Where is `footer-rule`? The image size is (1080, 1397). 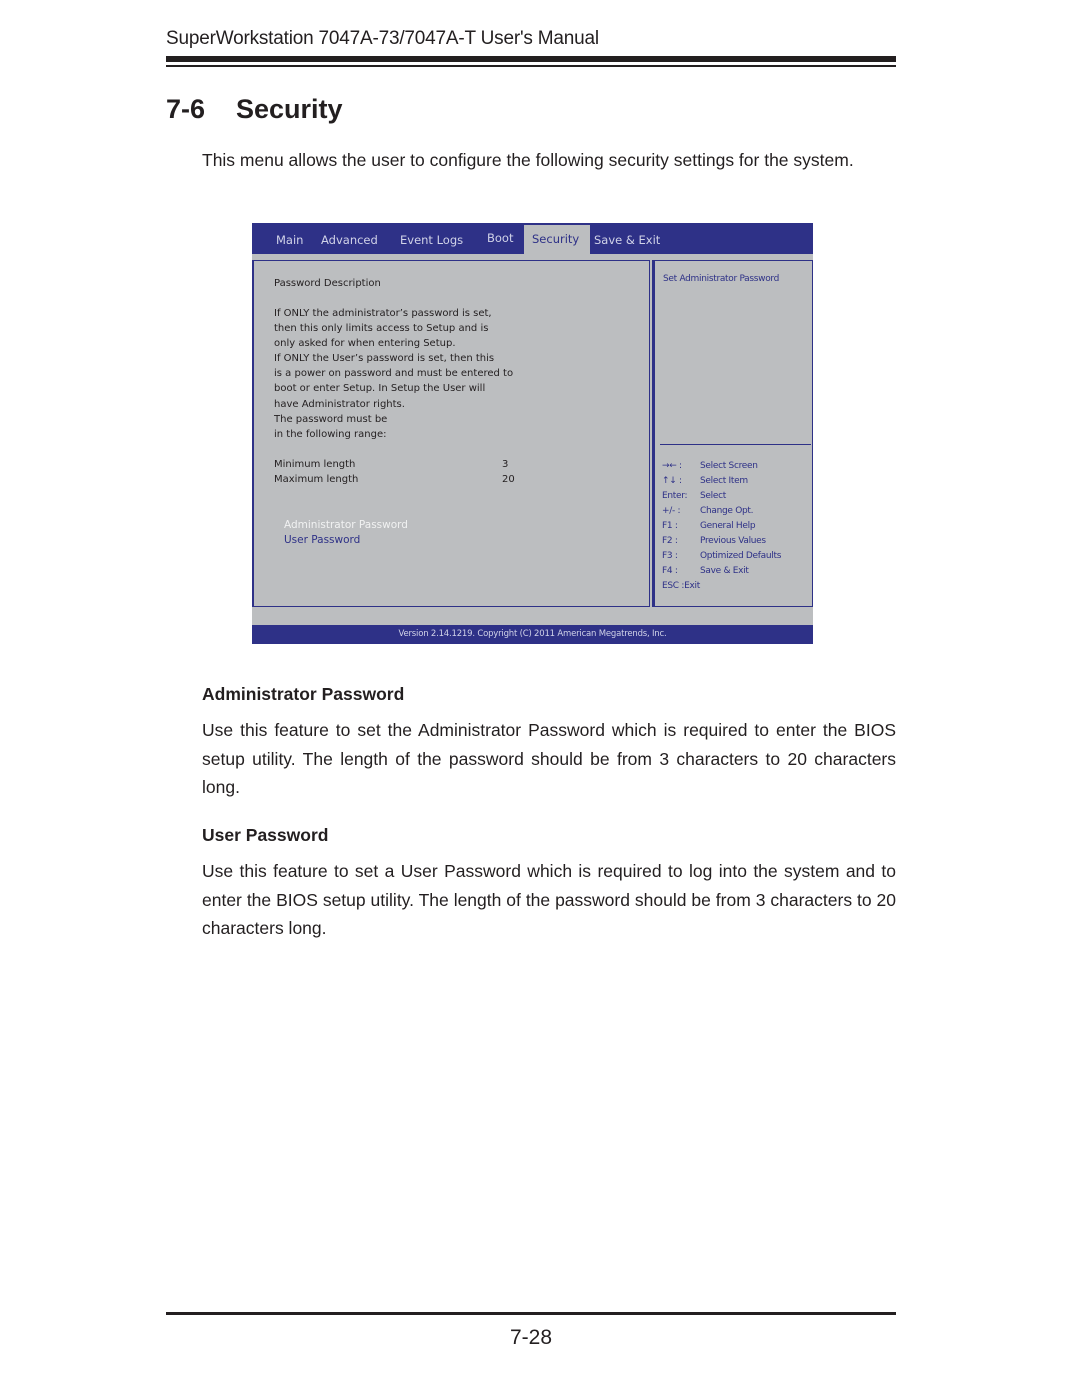
footer-rule is located at coordinates (531, 1313).